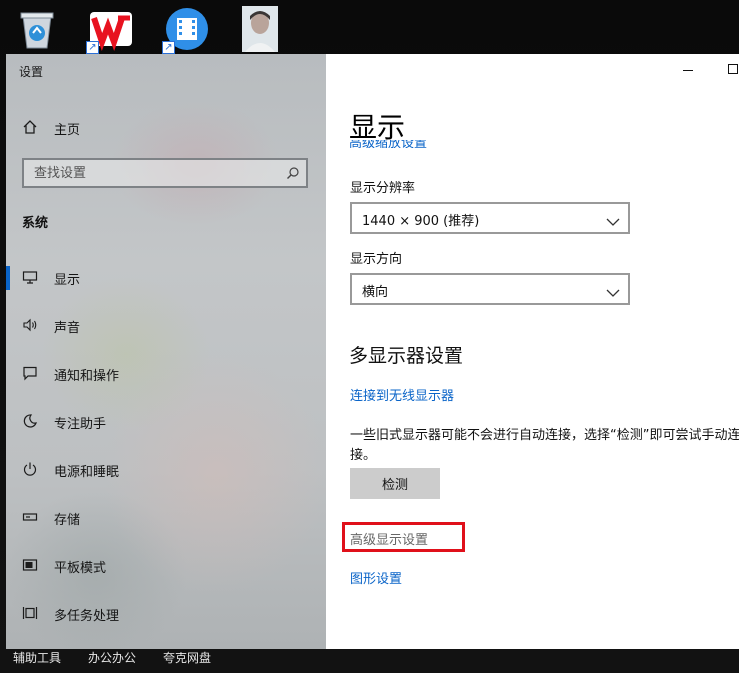 The width and height of the screenshot is (739, 673). Describe the element at coordinates (67, 280) in the screenshot. I see `sidebar-item-label: 显示` at that location.